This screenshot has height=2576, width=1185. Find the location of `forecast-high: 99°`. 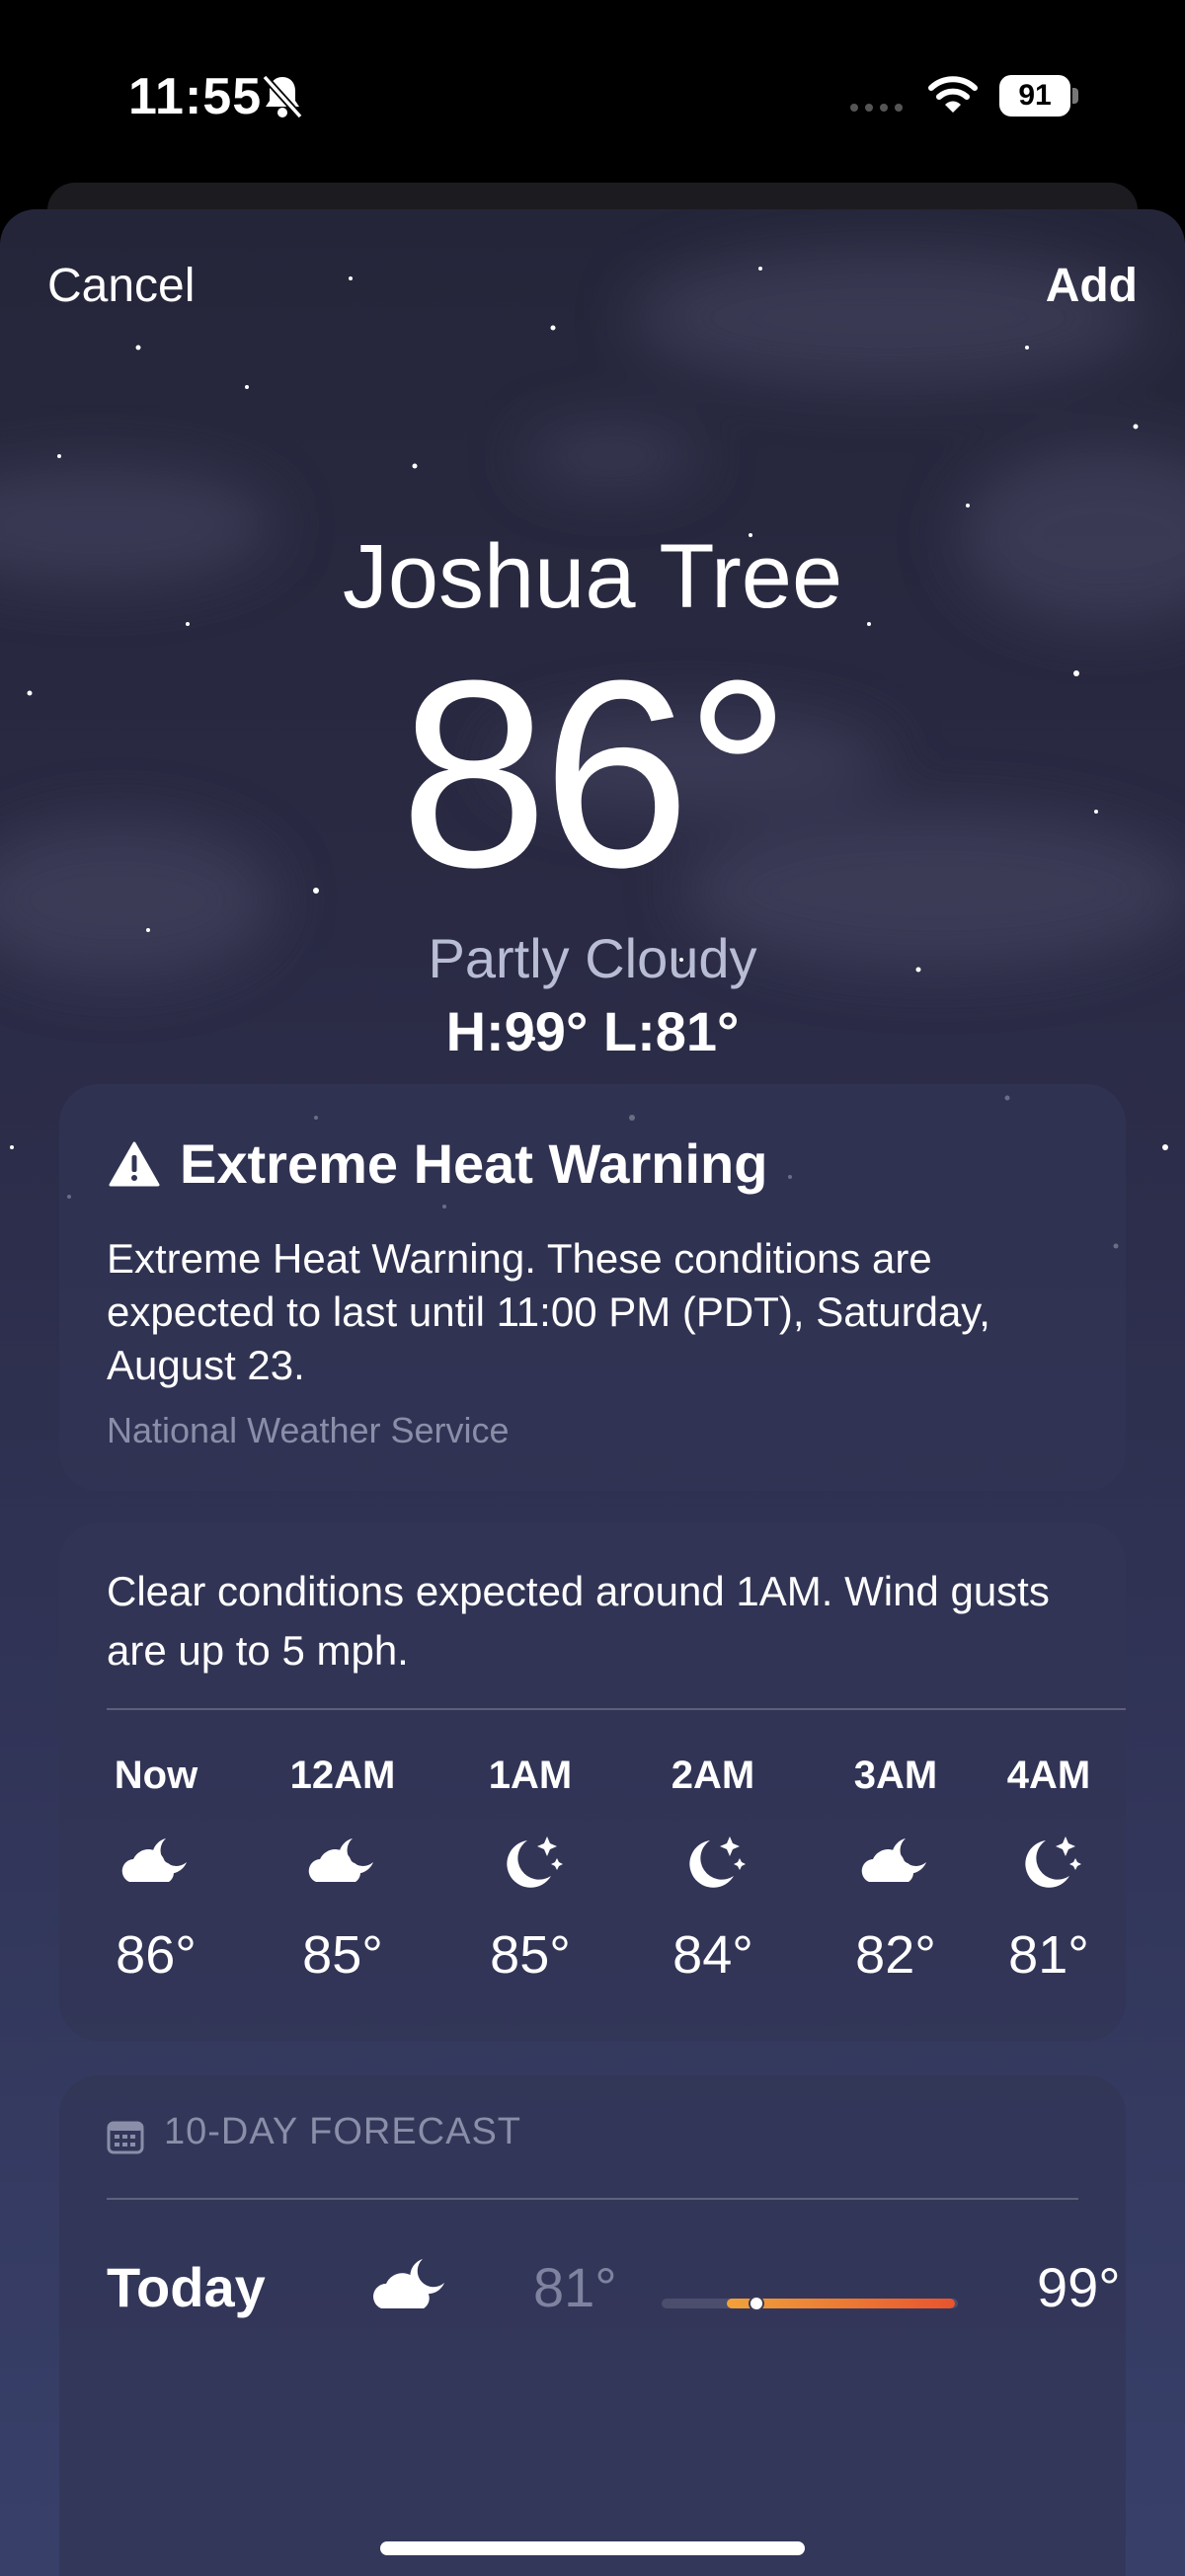

forecast-high: 99° is located at coordinates (1079, 2287).